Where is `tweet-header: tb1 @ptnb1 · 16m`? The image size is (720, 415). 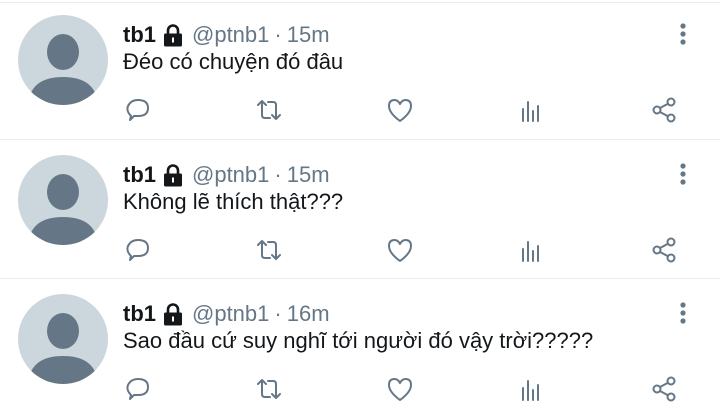
tweet-header: tb1 @ptnb1 · 16m is located at coordinates (226, 314).